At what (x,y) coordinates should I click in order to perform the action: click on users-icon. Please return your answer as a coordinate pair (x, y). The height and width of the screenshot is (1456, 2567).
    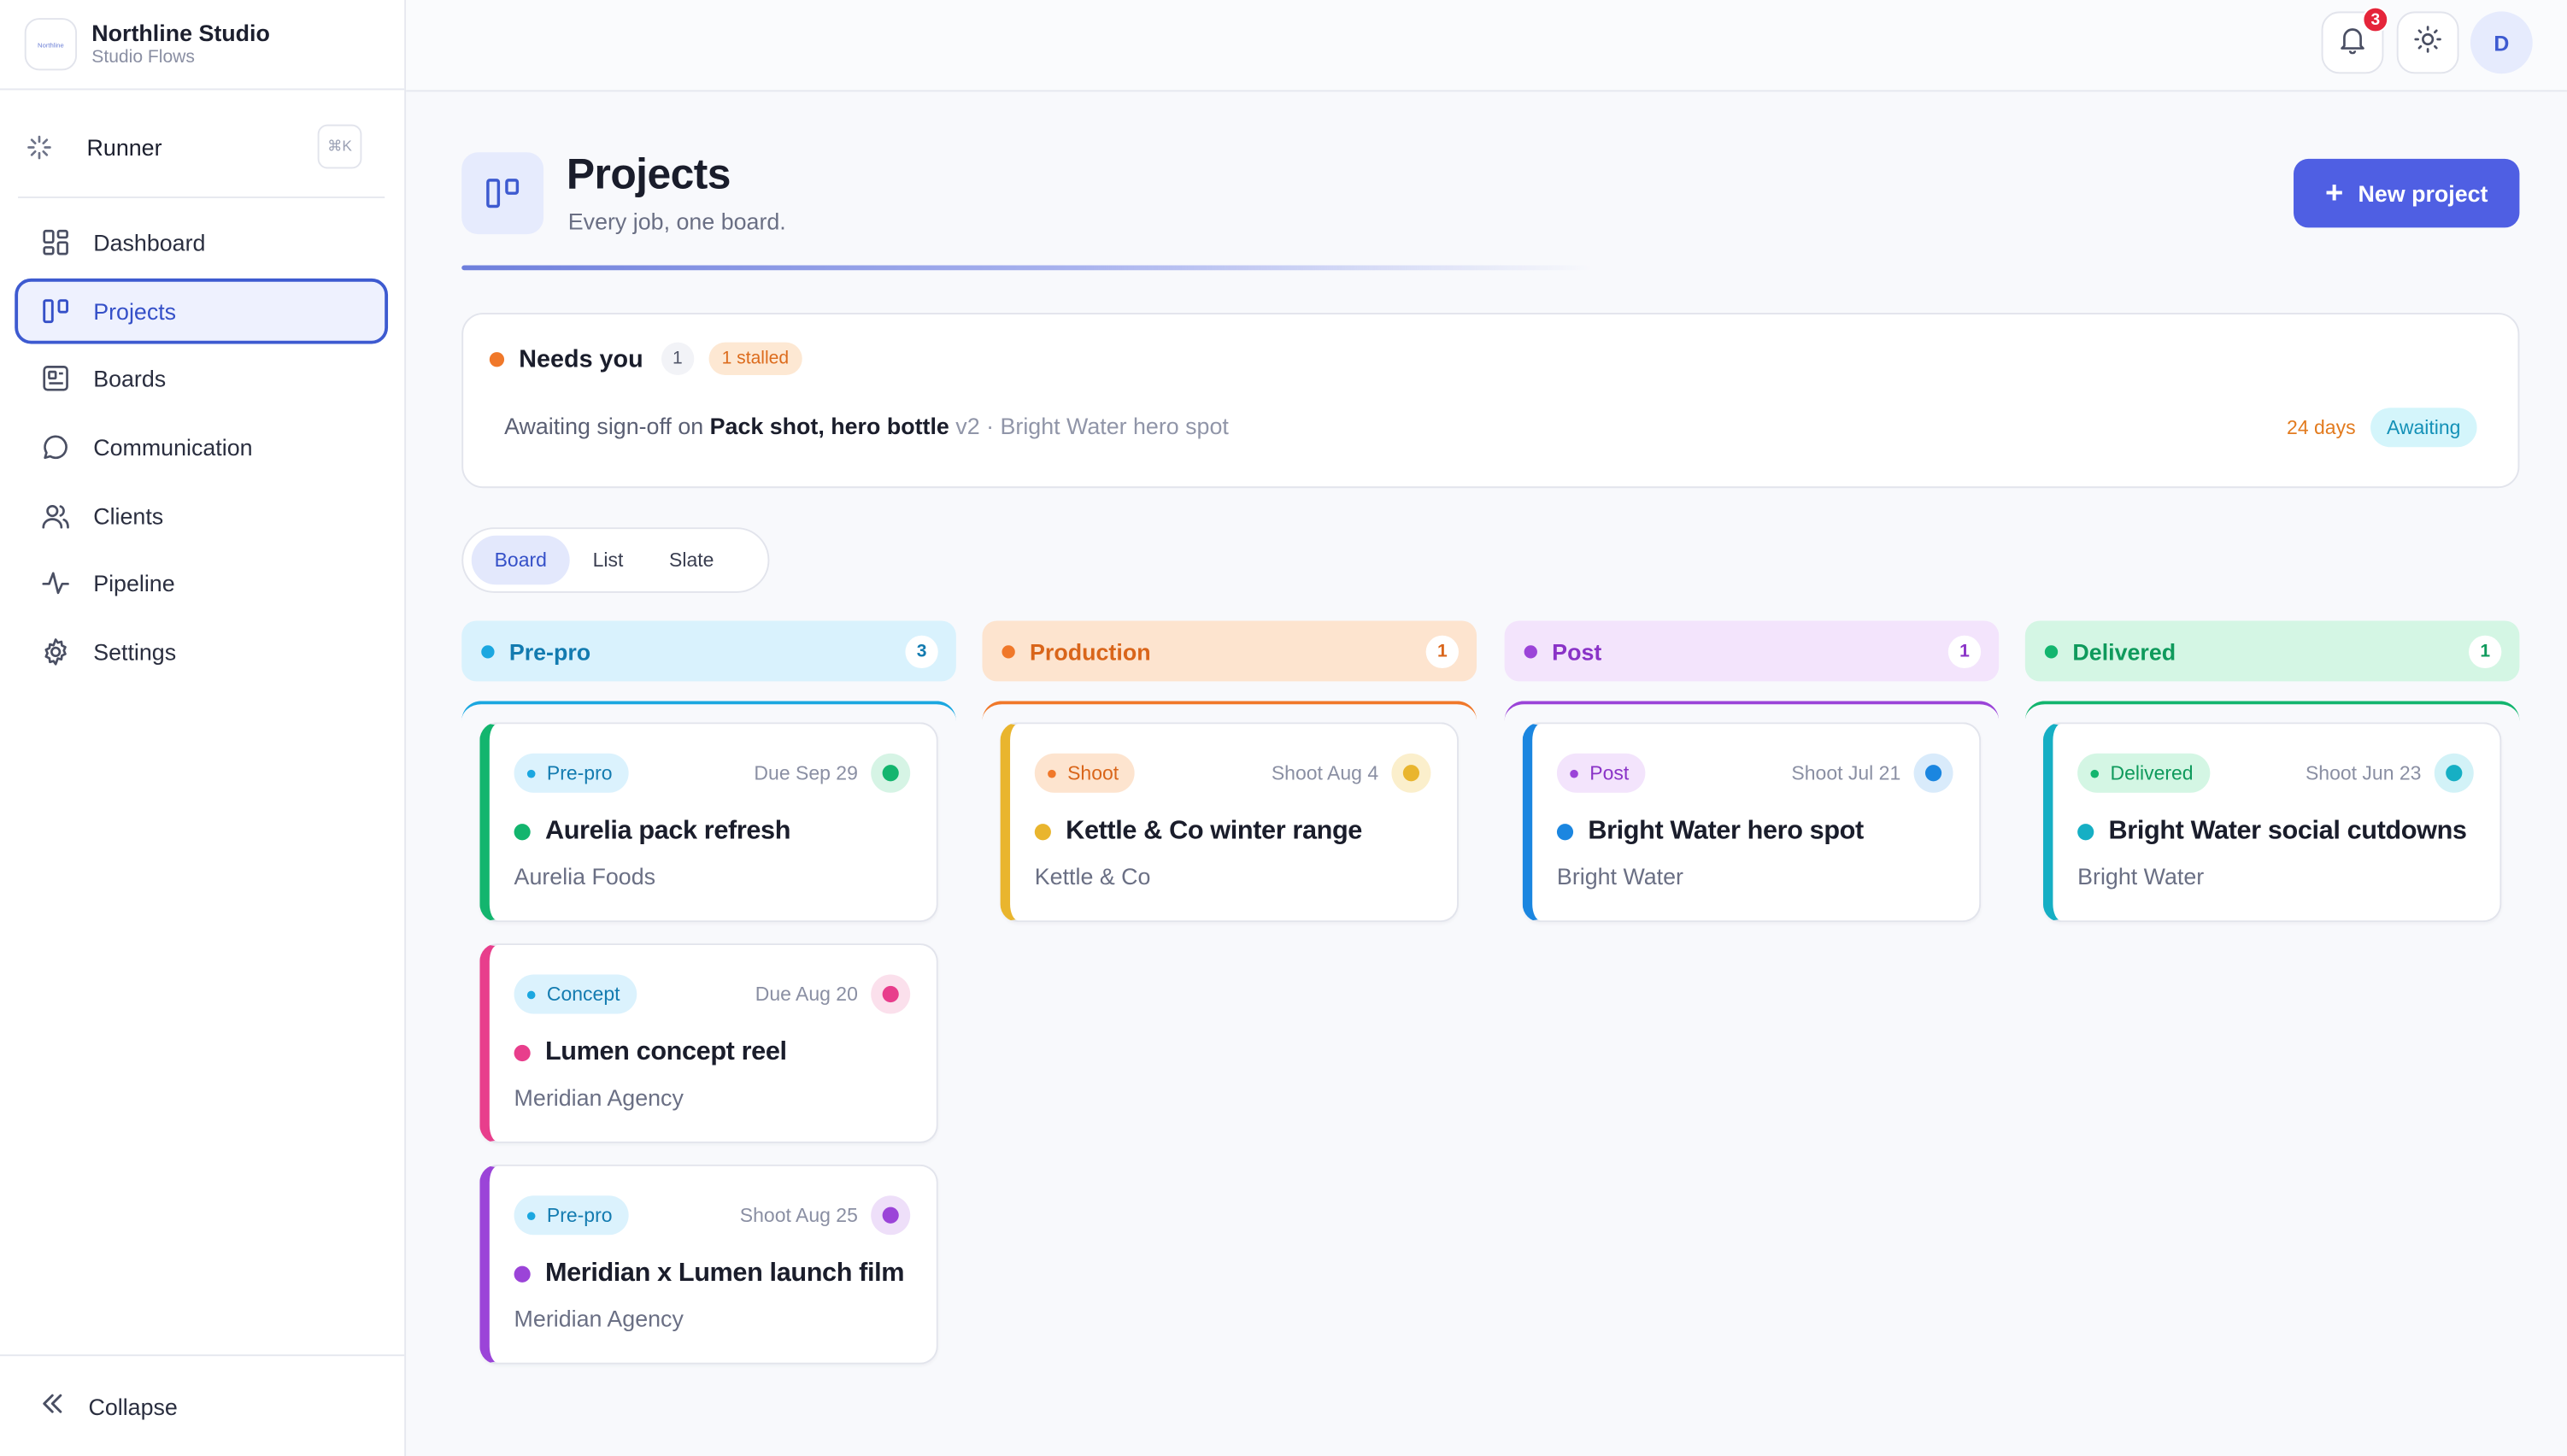
    Looking at the image, I should click on (55, 516).